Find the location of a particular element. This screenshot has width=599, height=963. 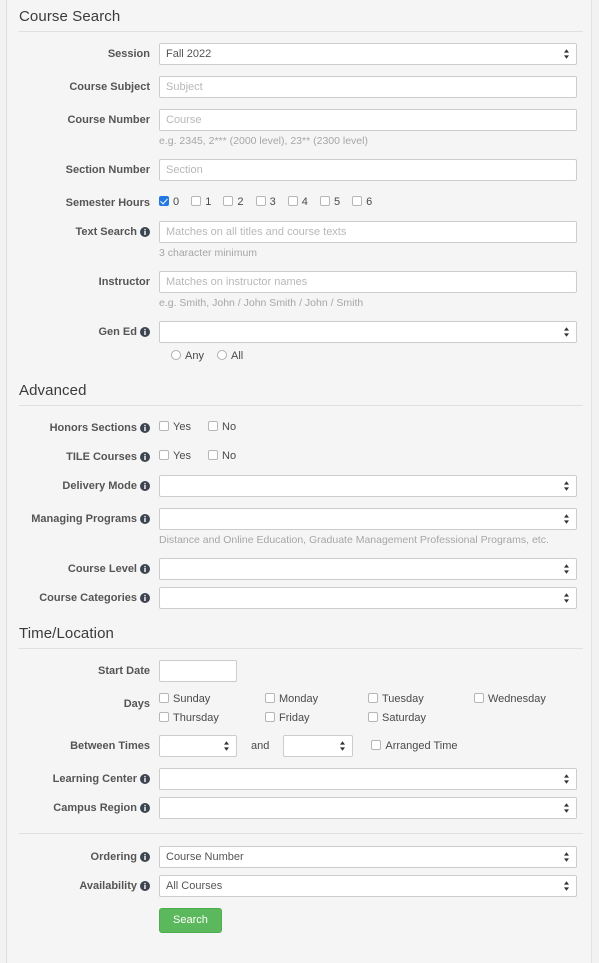

delivery-mode-select is located at coordinates (368, 486).